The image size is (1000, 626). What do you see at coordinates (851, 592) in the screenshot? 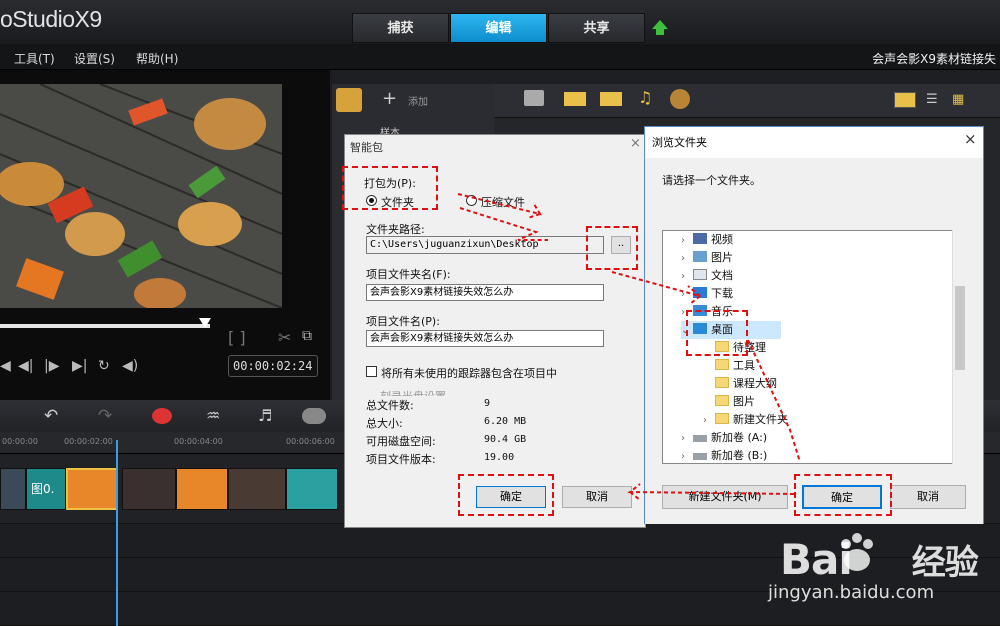
I see `watermark-url: jingyan.baidu.com` at bounding box center [851, 592].